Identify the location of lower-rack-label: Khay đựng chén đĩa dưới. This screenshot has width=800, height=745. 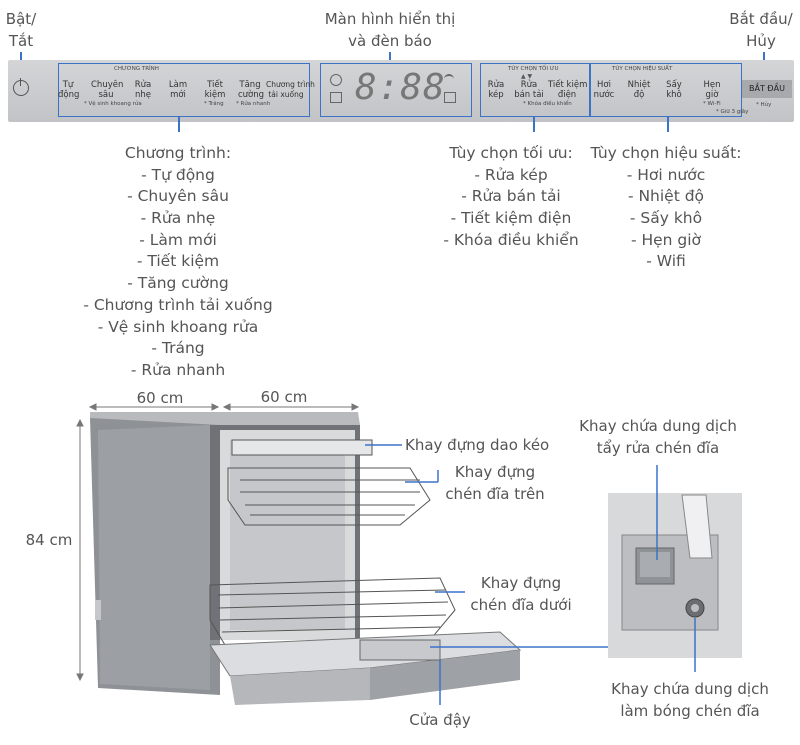
(521, 594).